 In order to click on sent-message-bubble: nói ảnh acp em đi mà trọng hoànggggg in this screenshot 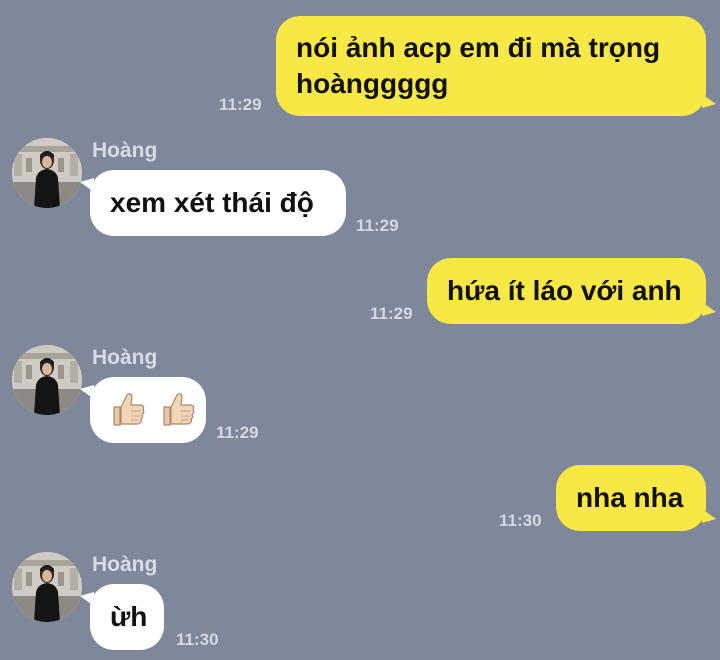, I will do `click(496, 66)`.